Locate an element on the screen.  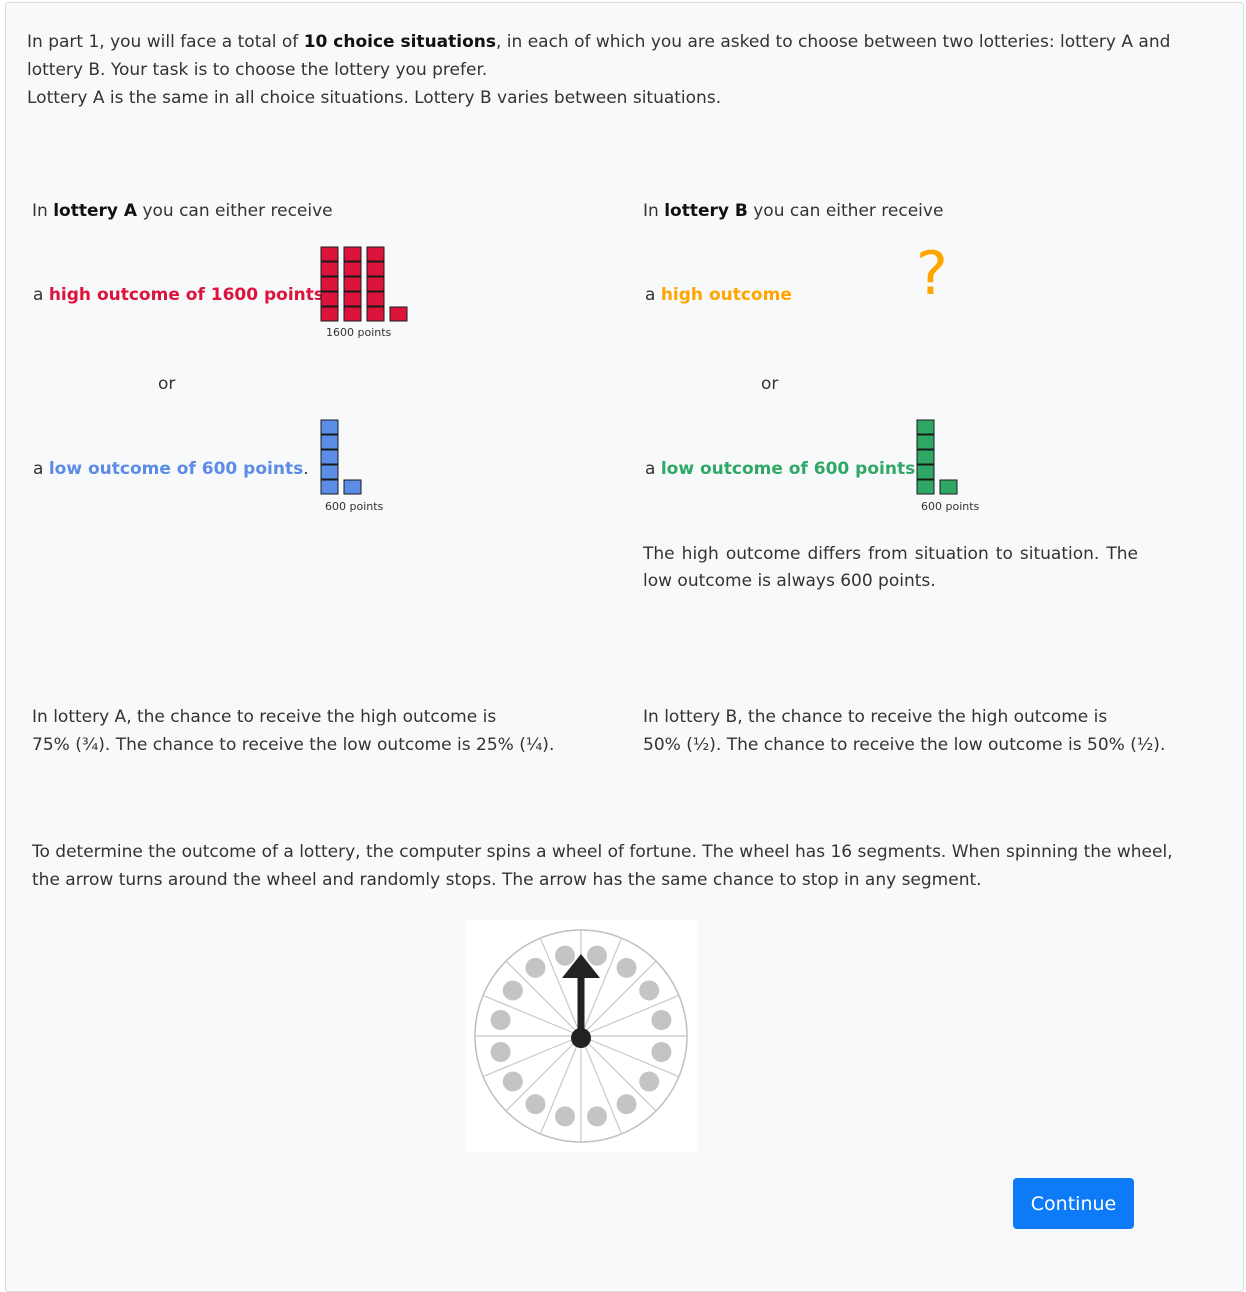
wheel-of-fortune is located at coordinates (581, 1036).